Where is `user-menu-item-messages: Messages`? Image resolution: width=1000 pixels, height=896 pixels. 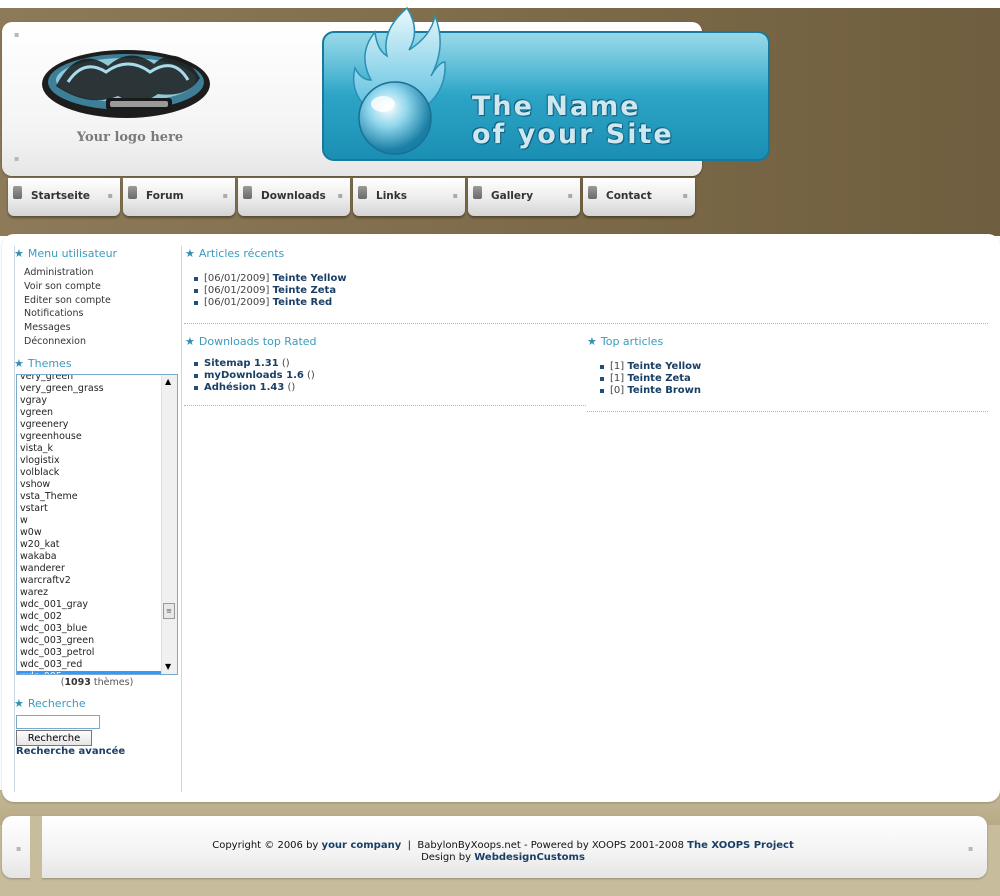
user-menu-item-messages: Messages is located at coordinates (67, 328).